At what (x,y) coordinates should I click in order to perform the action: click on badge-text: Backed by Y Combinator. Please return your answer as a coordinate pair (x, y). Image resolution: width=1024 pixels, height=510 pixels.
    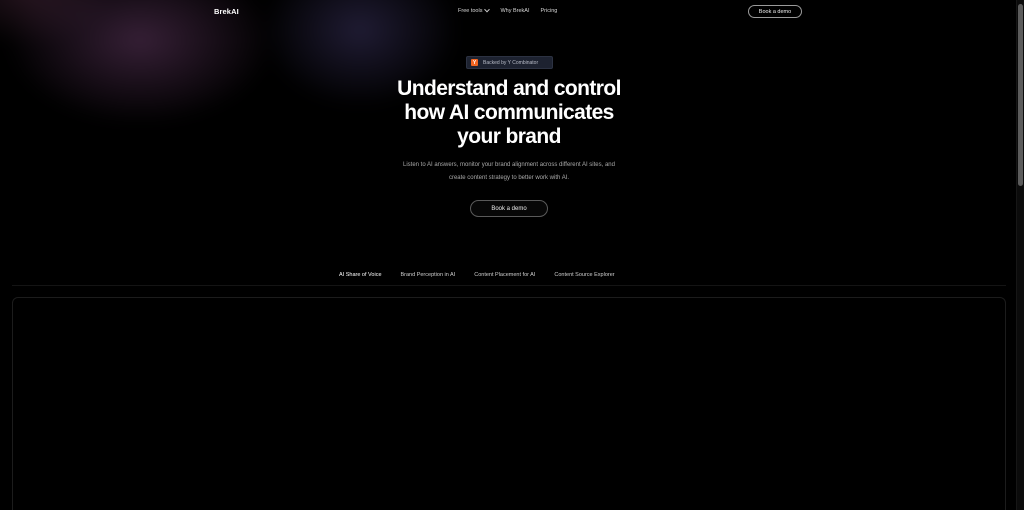
    Looking at the image, I should click on (511, 62).